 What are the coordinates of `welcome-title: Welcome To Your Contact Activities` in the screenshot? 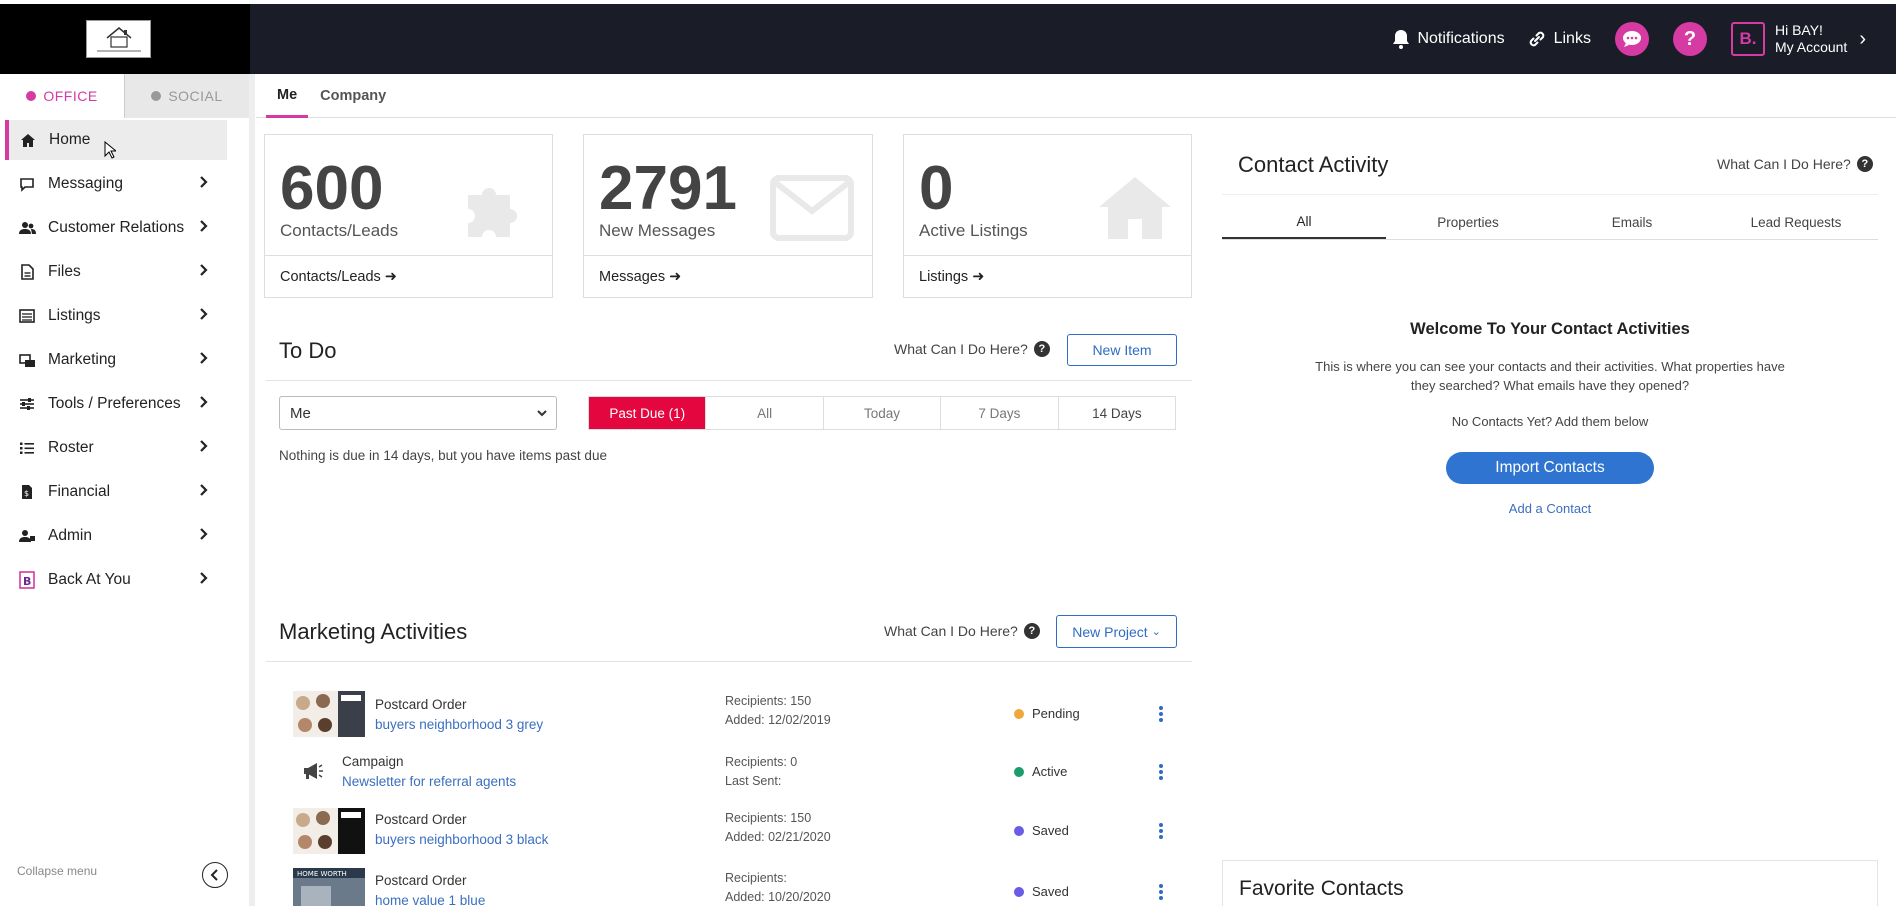 It's located at (1550, 329).